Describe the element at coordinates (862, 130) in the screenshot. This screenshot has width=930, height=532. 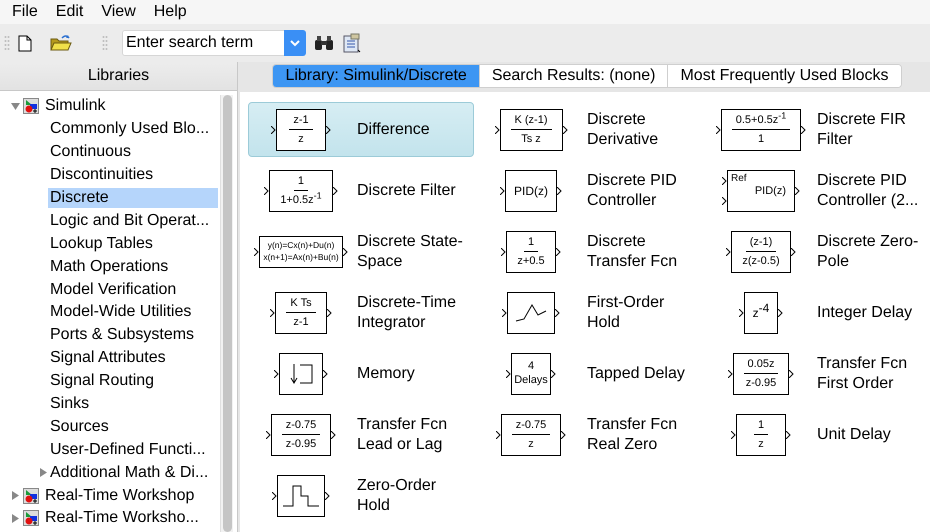
I see `block-name: Discrete FIR Filter` at that location.